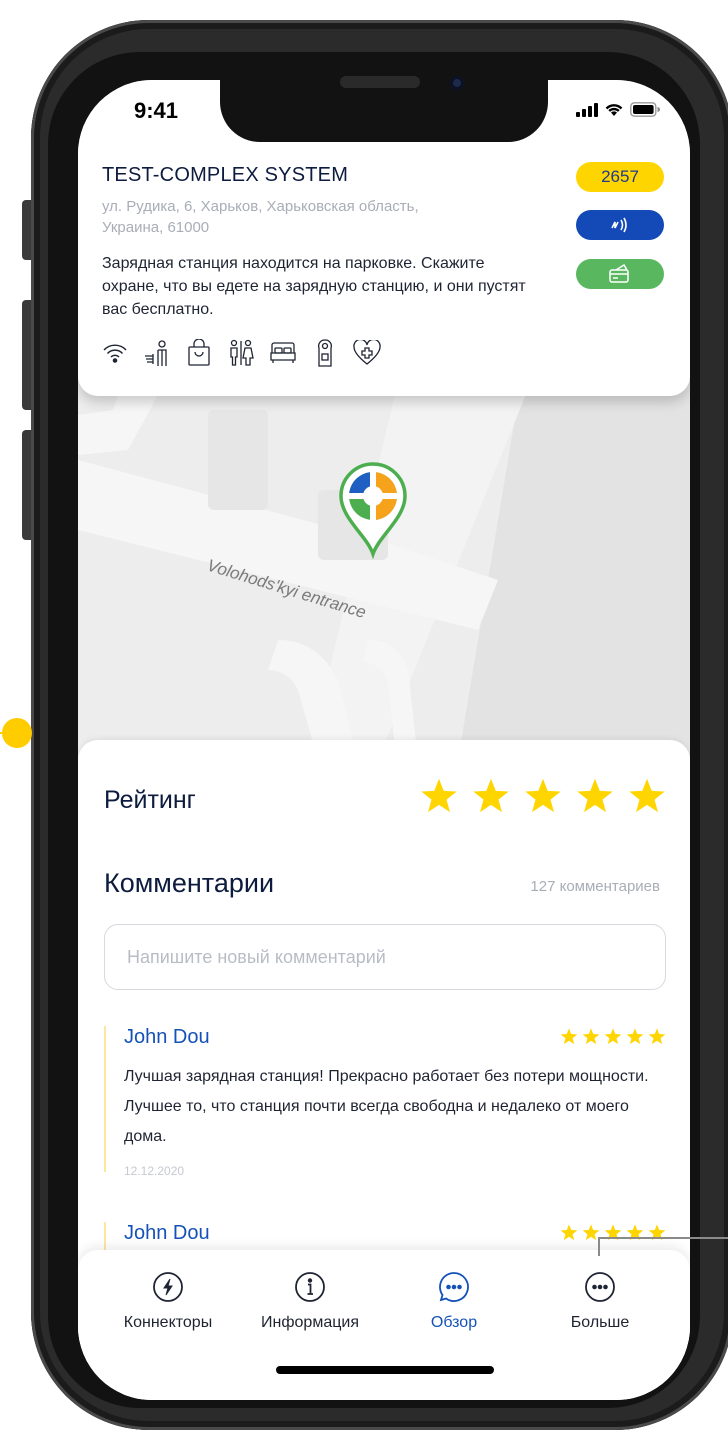 Image resolution: width=728 pixels, height=1438 pixels. Describe the element at coordinates (614, 110) in the screenshot. I see `wifi-status-icon` at that location.